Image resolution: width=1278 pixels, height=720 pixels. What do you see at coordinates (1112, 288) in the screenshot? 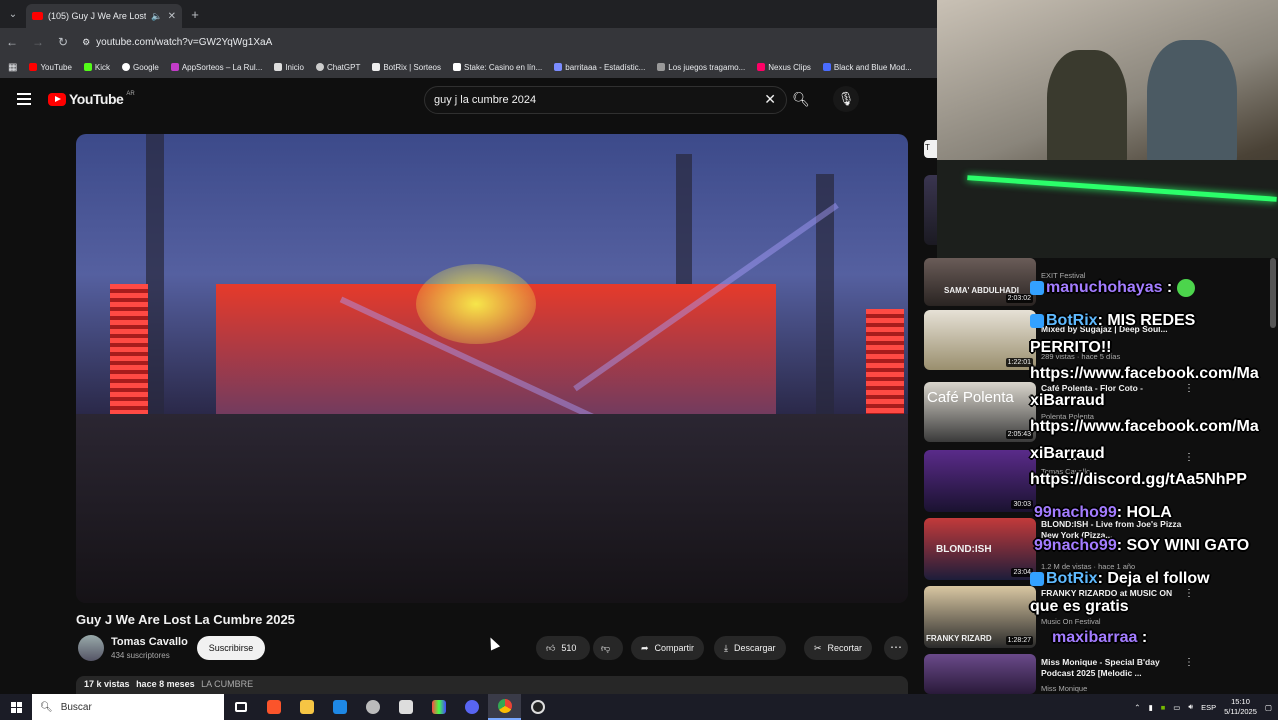
I see `chat-line: manuchohayas :` at bounding box center [1112, 288].